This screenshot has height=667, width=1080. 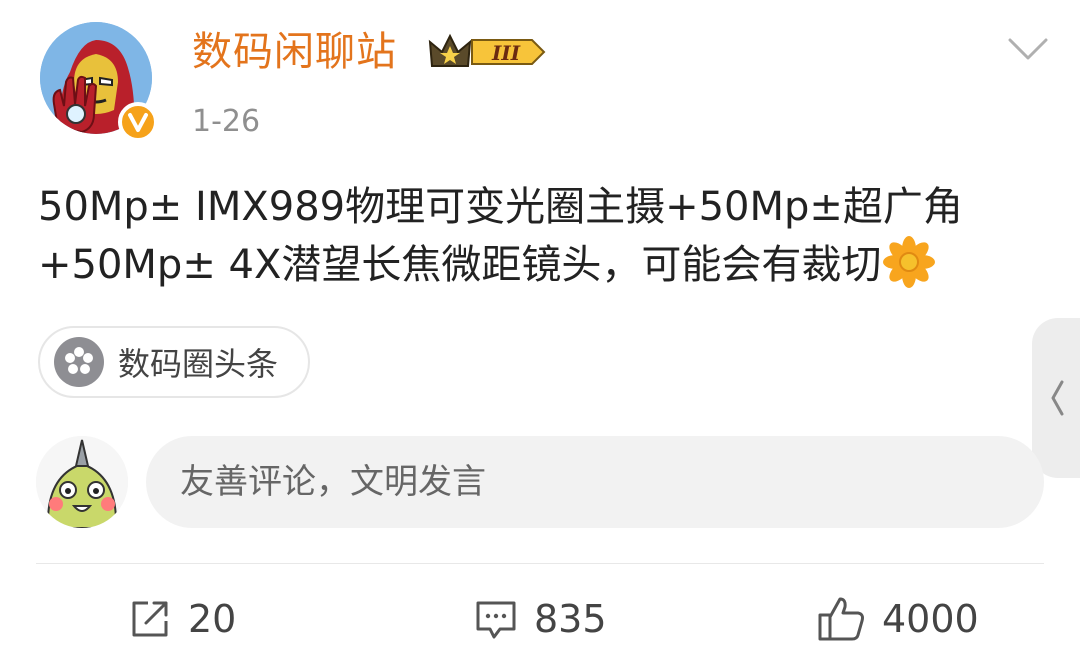 What do you see at coordinates (198, 364) in the screenshot?
I see `topic-label: 数码圈头条` at bounding box center [198, 364].